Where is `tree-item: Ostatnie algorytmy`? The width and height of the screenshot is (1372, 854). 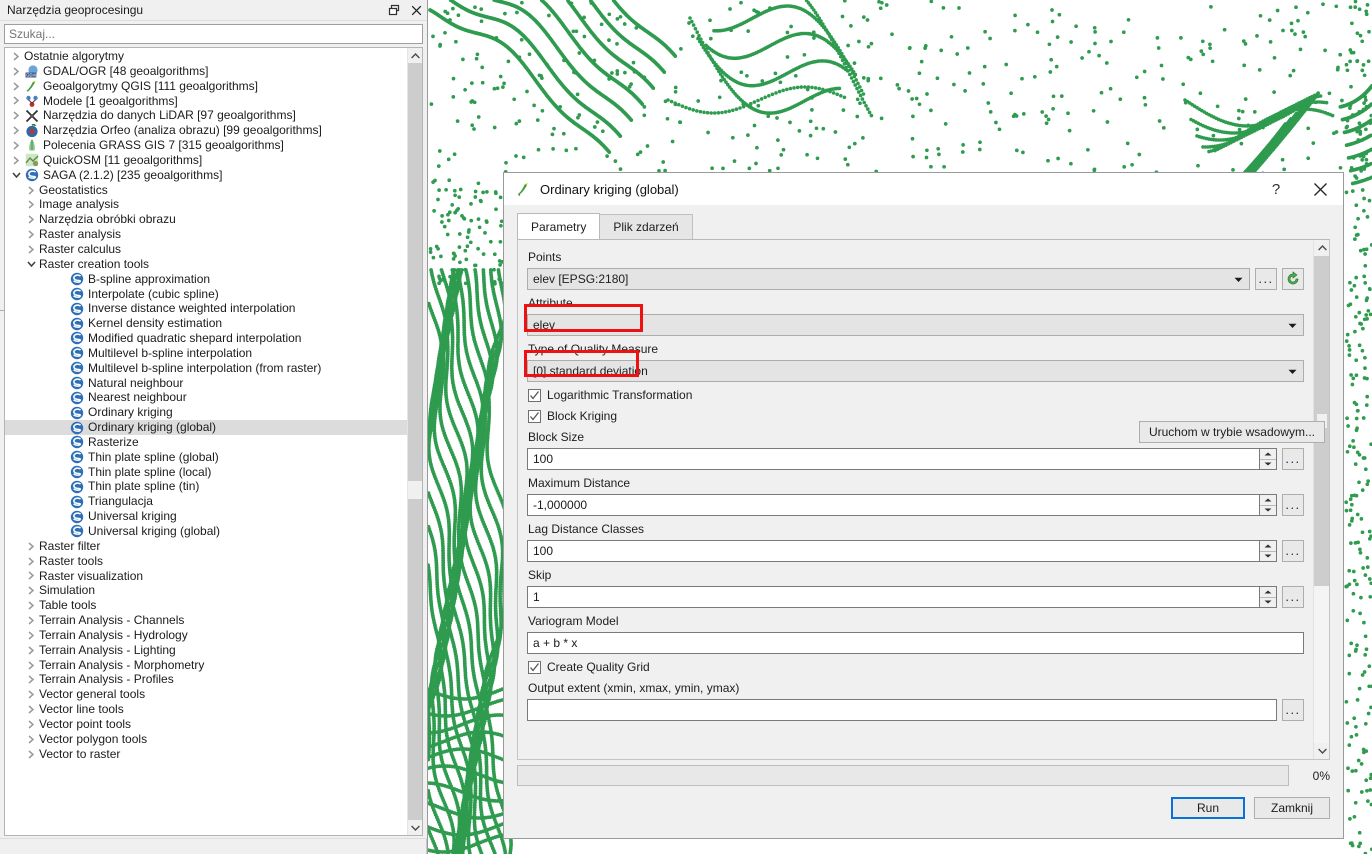 tree-item: Ostatnie algorytmy is located at coordinates (206, 56).